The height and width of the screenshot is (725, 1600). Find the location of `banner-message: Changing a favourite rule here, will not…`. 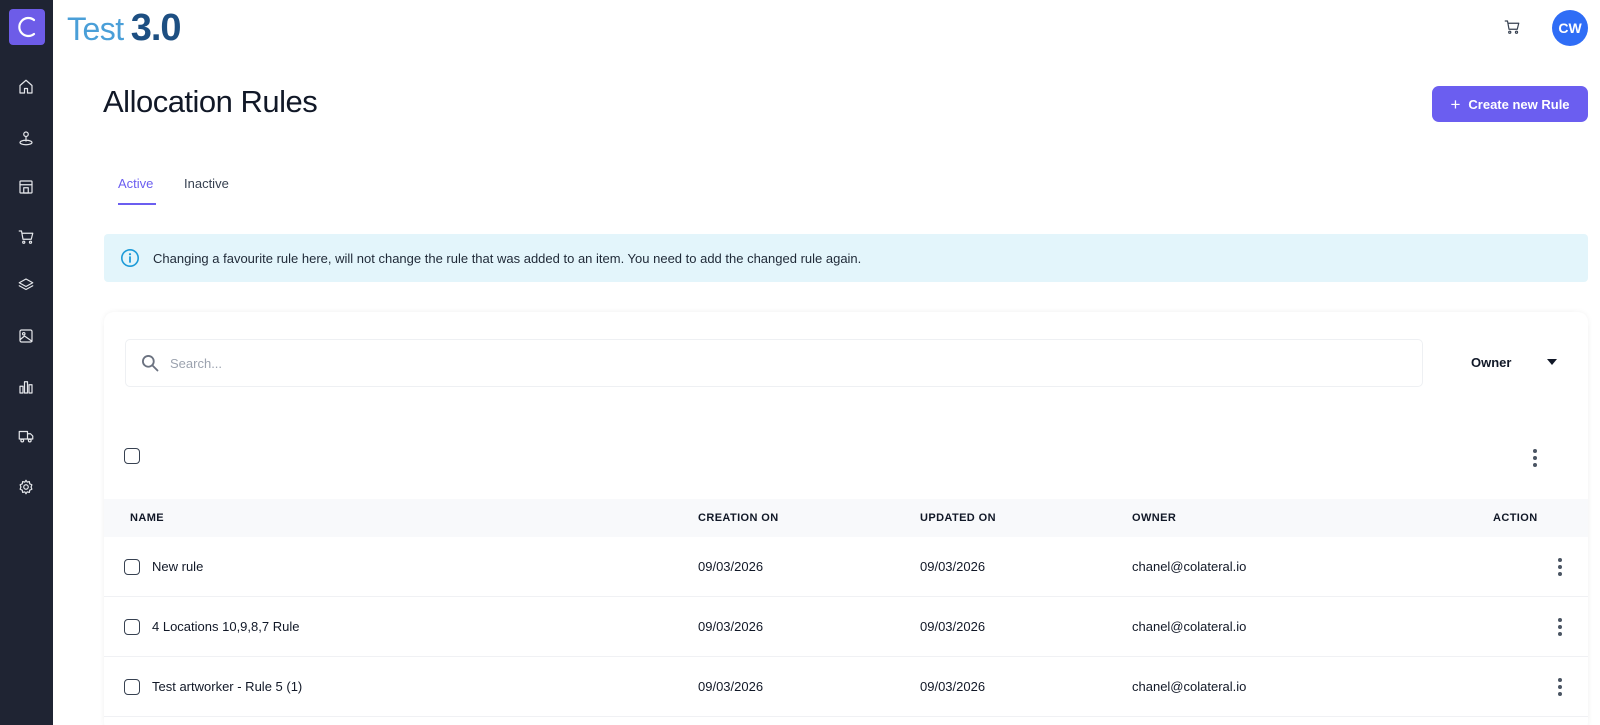

banner-message: Changing a favourite rule here, will not… is located at coordinates (507, 258).